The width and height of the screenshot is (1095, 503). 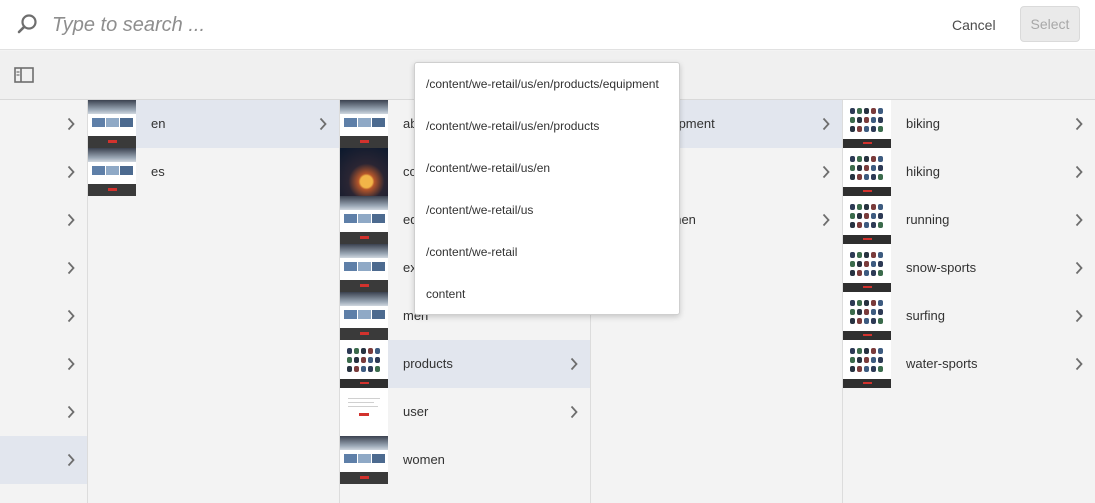 I want to click on path-option: /content/we-retail, so click(x=547, y=252).